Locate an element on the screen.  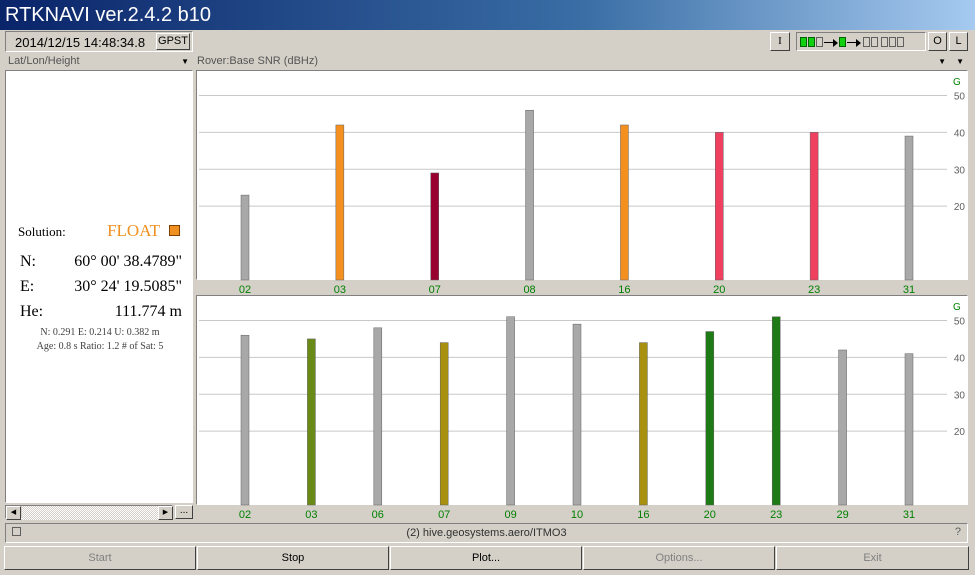
height-value: 111.774 m is located at coordinates (148, 311).